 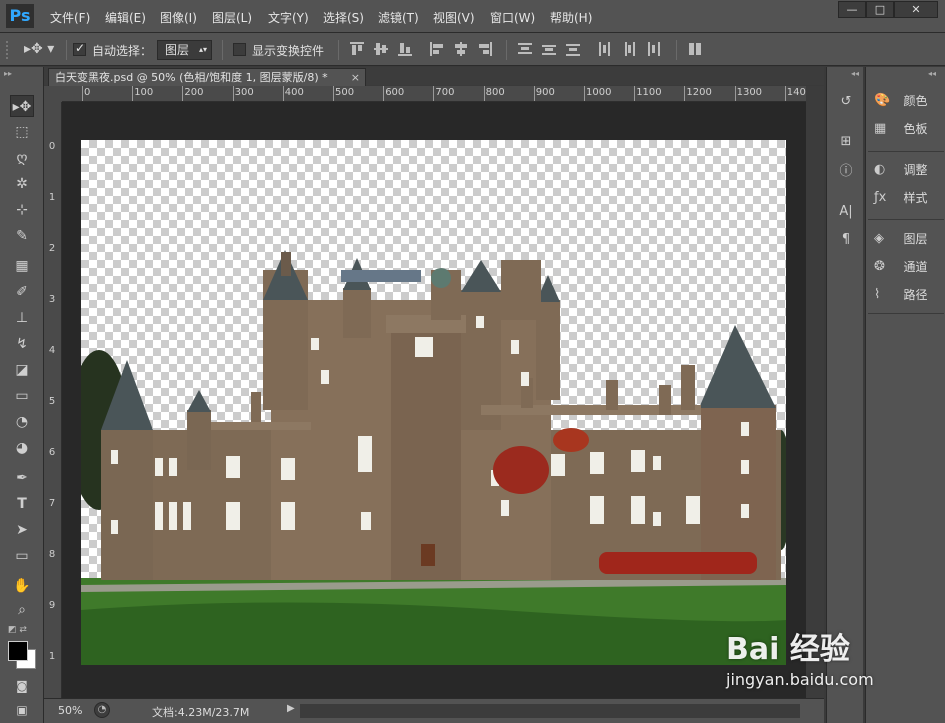 I want to click on dodge-tool-icon: ◕, so click(x=22, y=448).